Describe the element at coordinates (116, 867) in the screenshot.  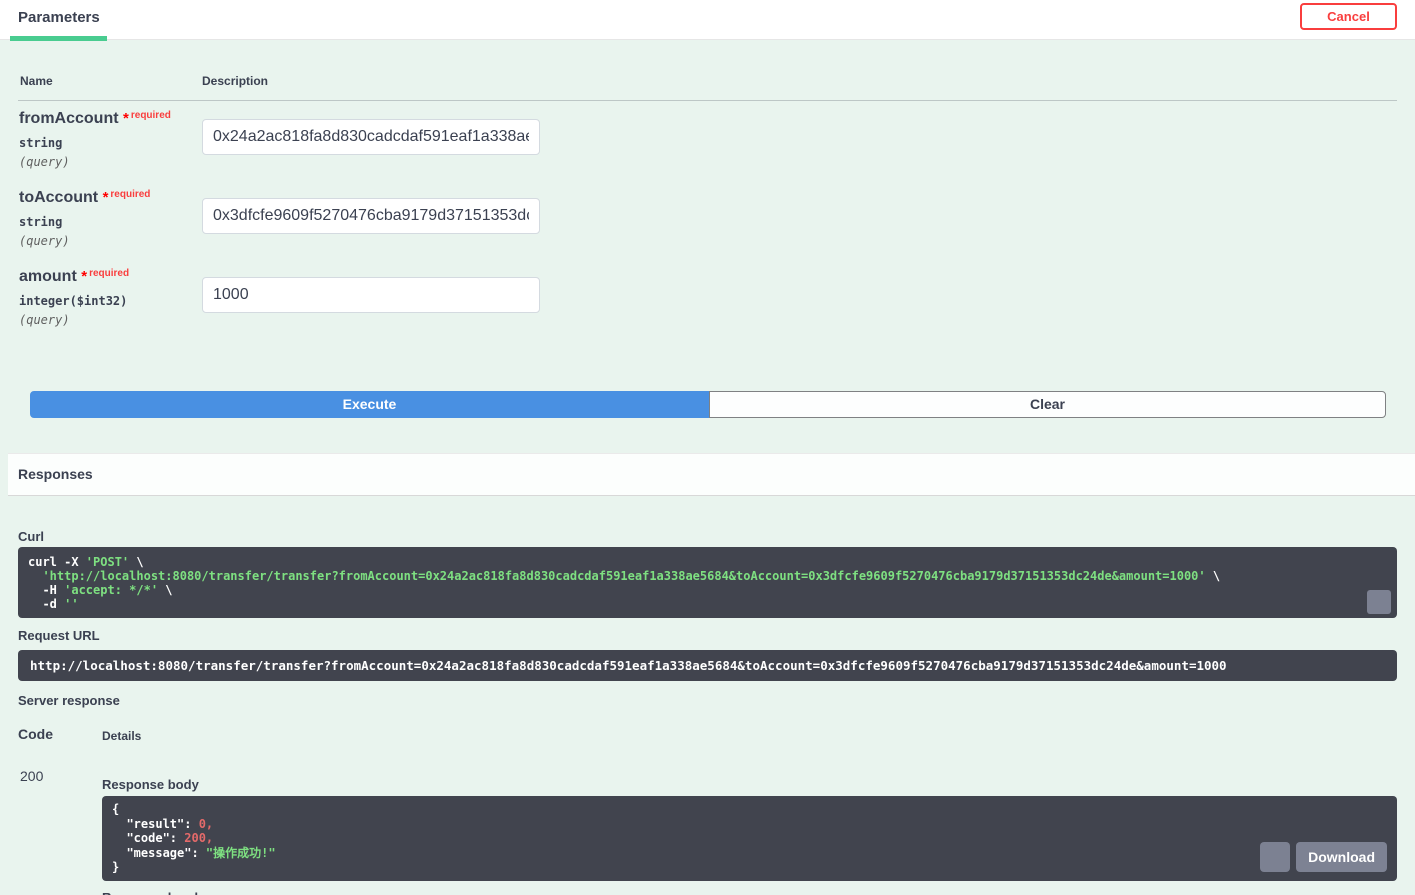
I see `json-text: }` at that location.